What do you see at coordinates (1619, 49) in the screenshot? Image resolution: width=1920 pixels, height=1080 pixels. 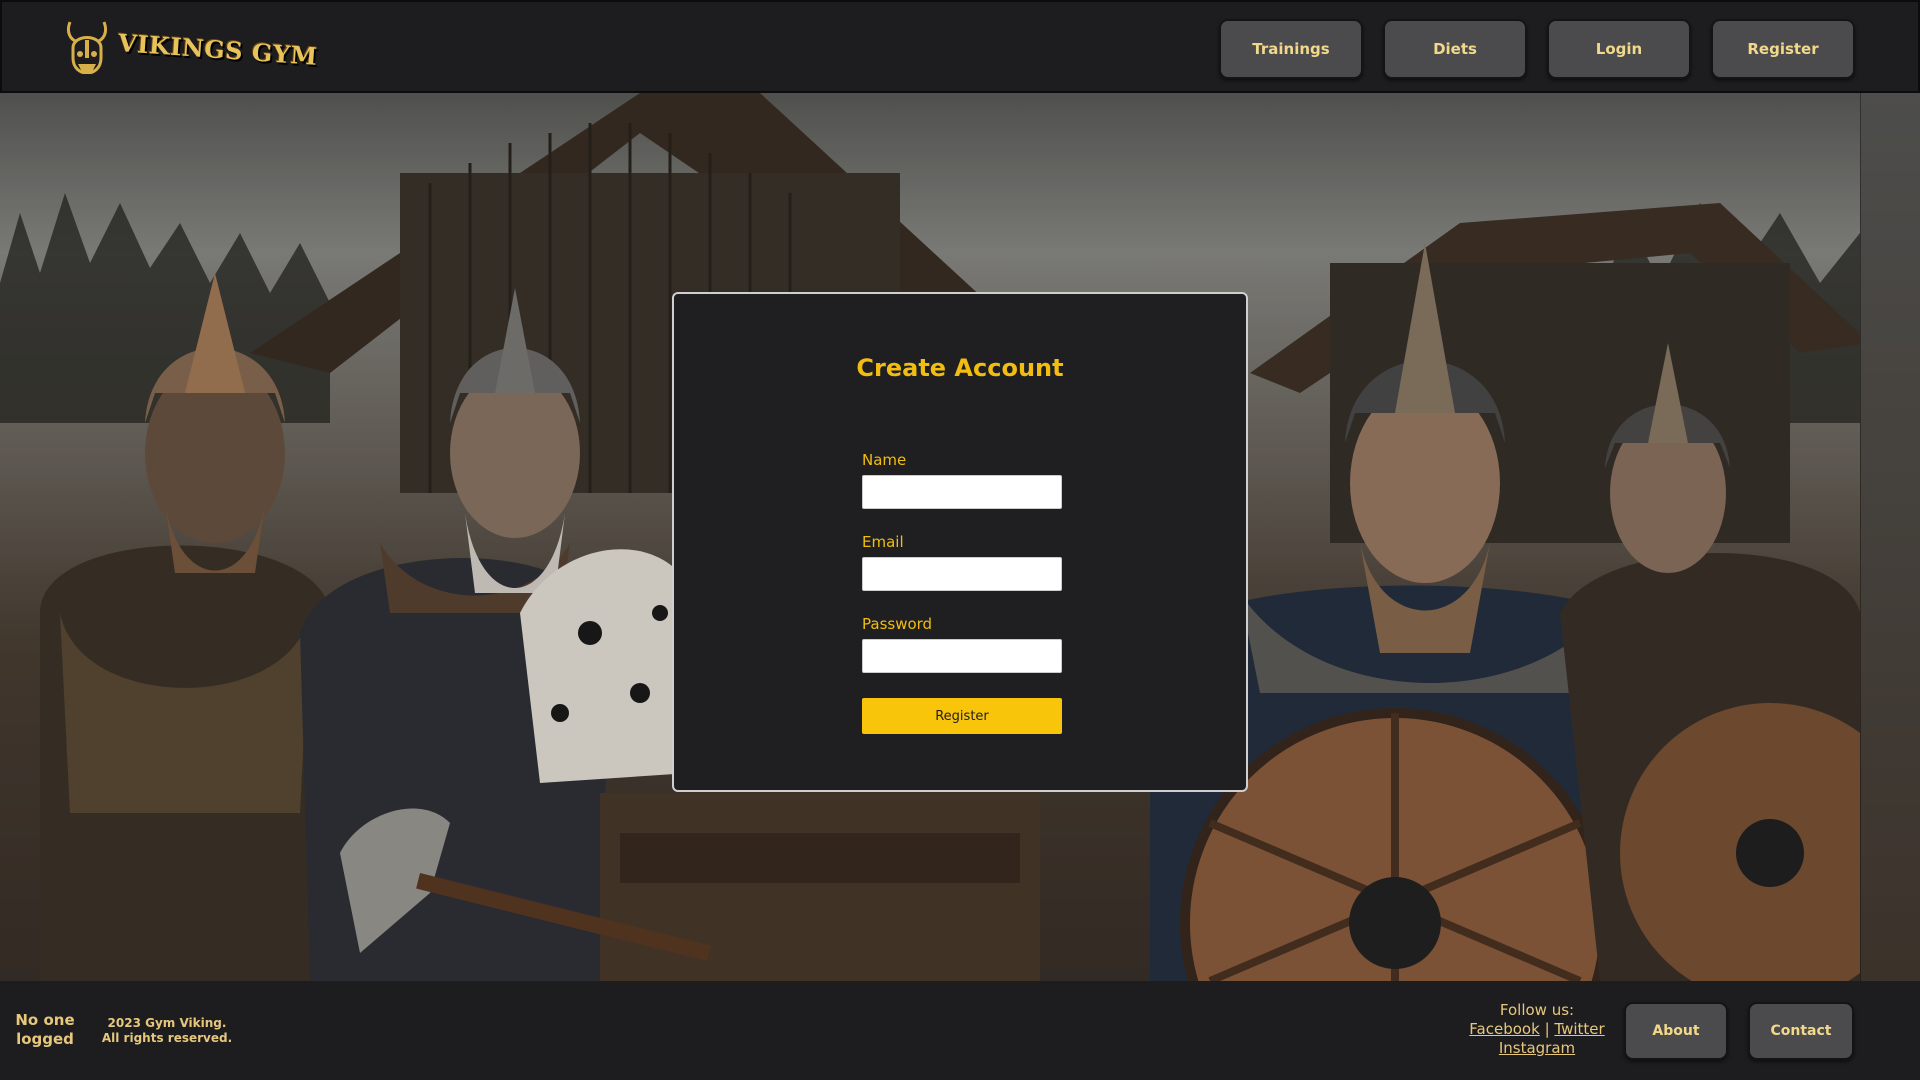 I see `nav-login-button: Login` at bounding box center [1619, 49].